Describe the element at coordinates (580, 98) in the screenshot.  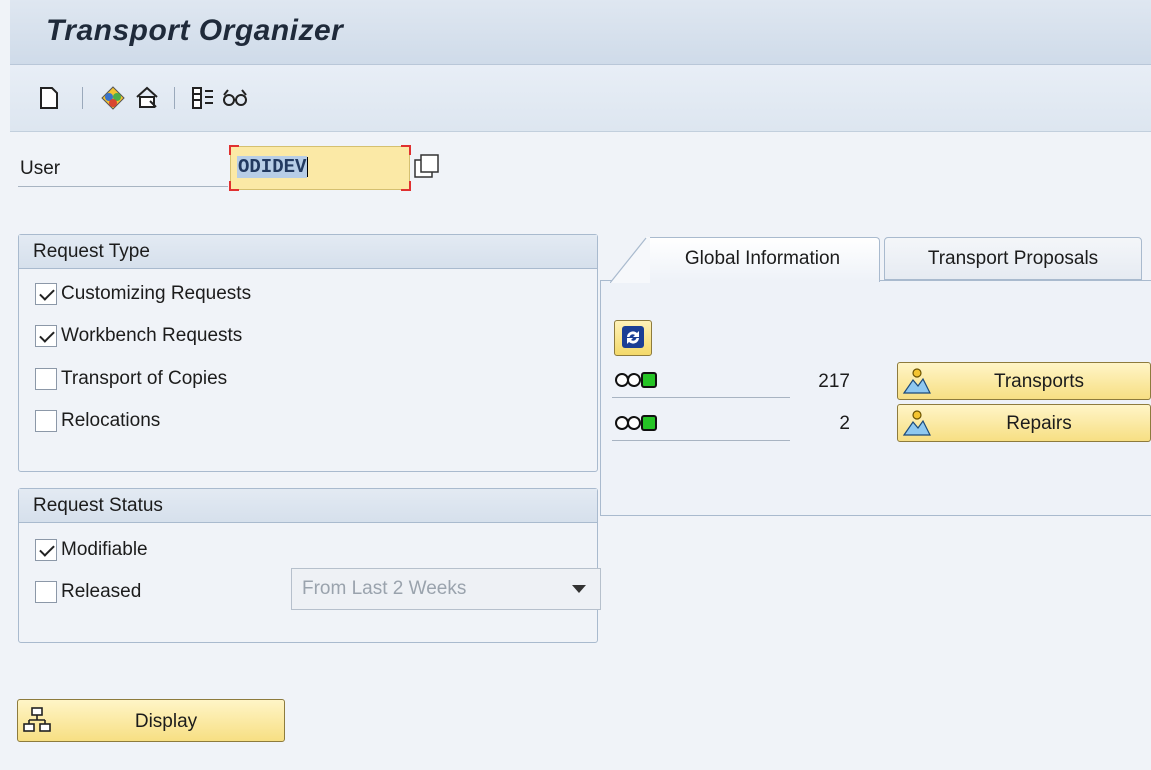
I see `application-toolbar` at that location.